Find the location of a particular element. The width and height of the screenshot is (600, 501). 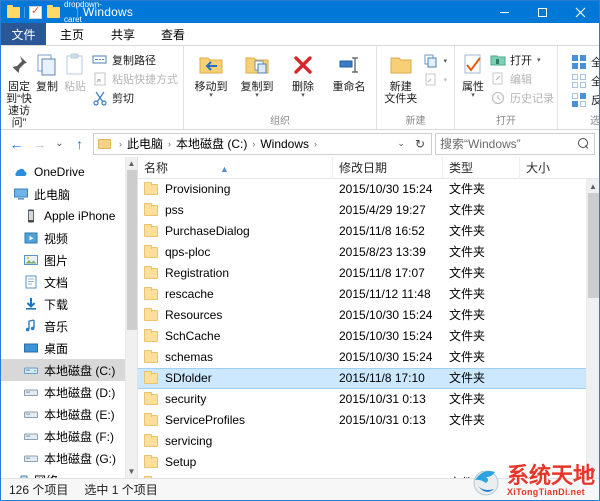

tab-view: 查看 is located at coordinates (173, 34).